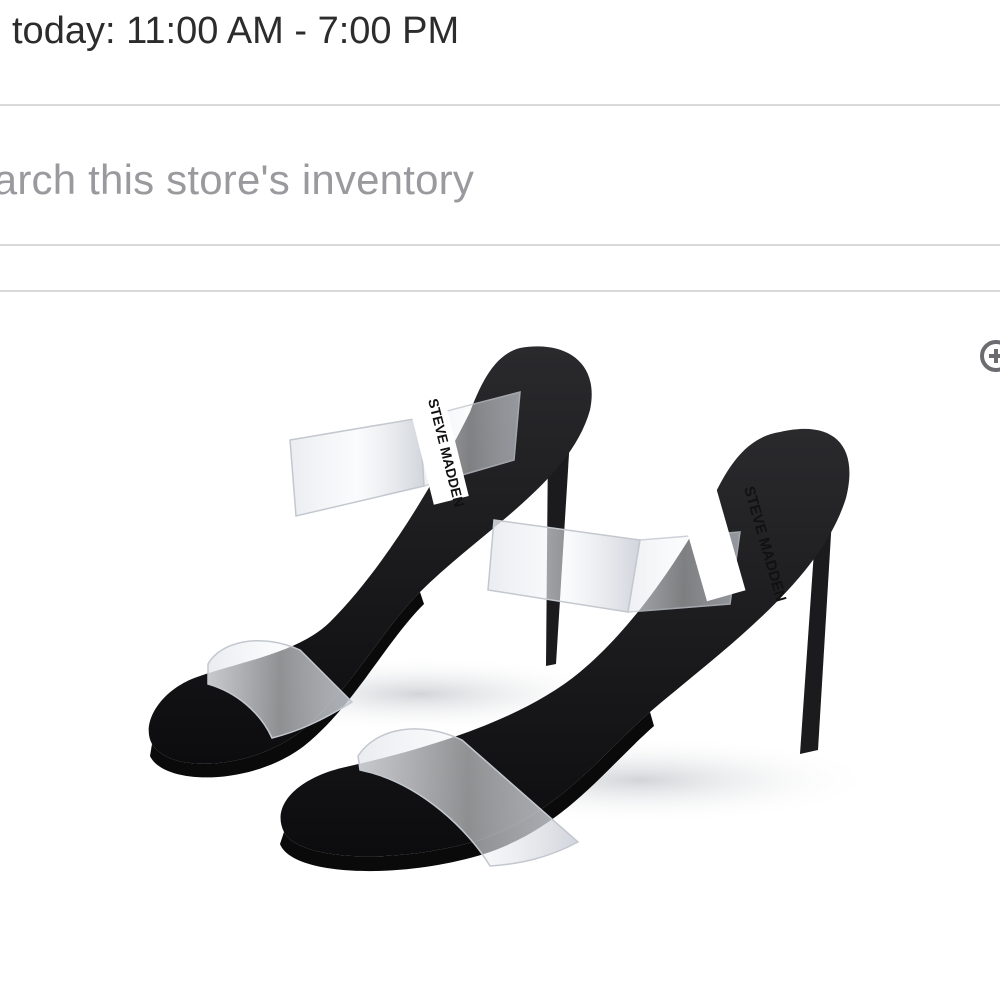 The image size is (1000, 1000). Describe the element at coordinates (500, 52) in the screenshot. I see `store-hours-row: today: 11:00 AM - 7:00 PM` at that location.